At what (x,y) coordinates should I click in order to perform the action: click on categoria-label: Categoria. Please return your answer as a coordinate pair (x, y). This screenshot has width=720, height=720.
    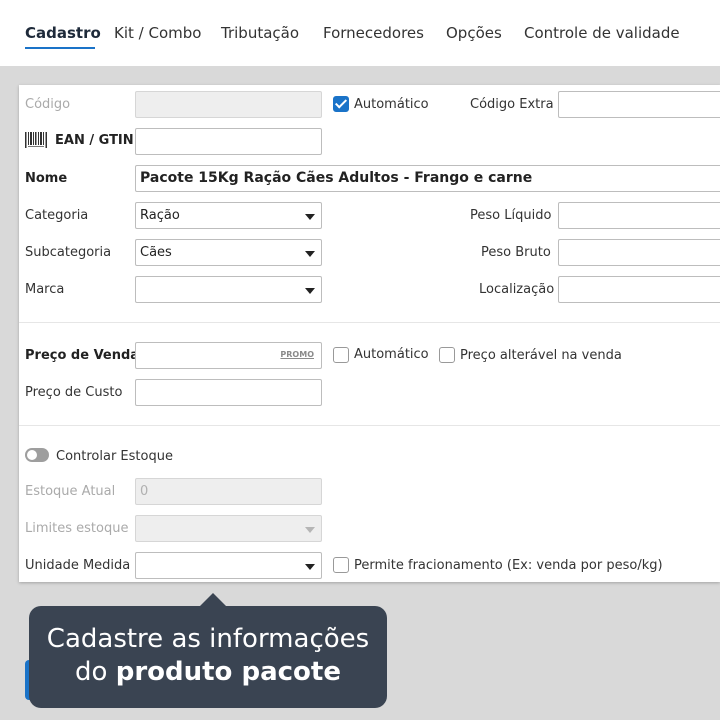
    Looking at the image, I should click on (57, 215).